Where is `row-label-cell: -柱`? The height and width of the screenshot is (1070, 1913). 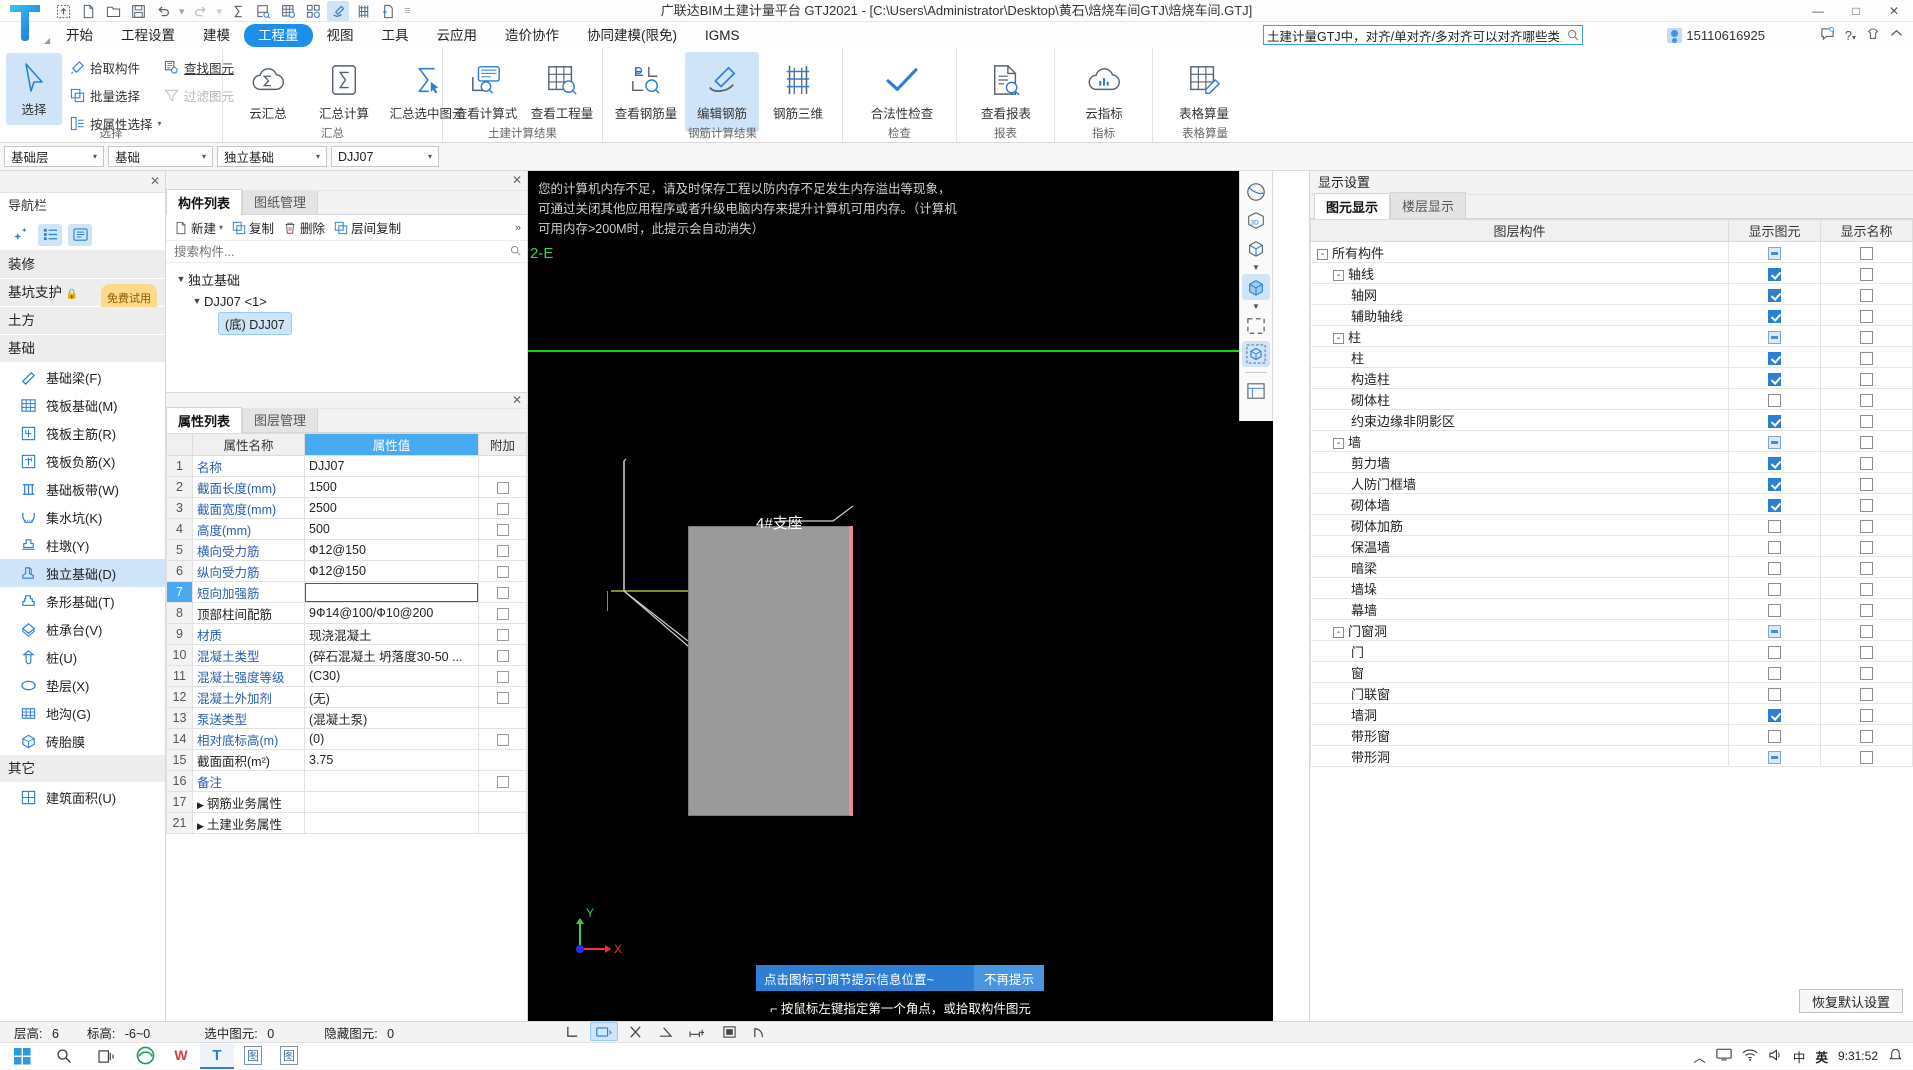
row-label-cell: -柱 is located at coordinates (1519, 336).